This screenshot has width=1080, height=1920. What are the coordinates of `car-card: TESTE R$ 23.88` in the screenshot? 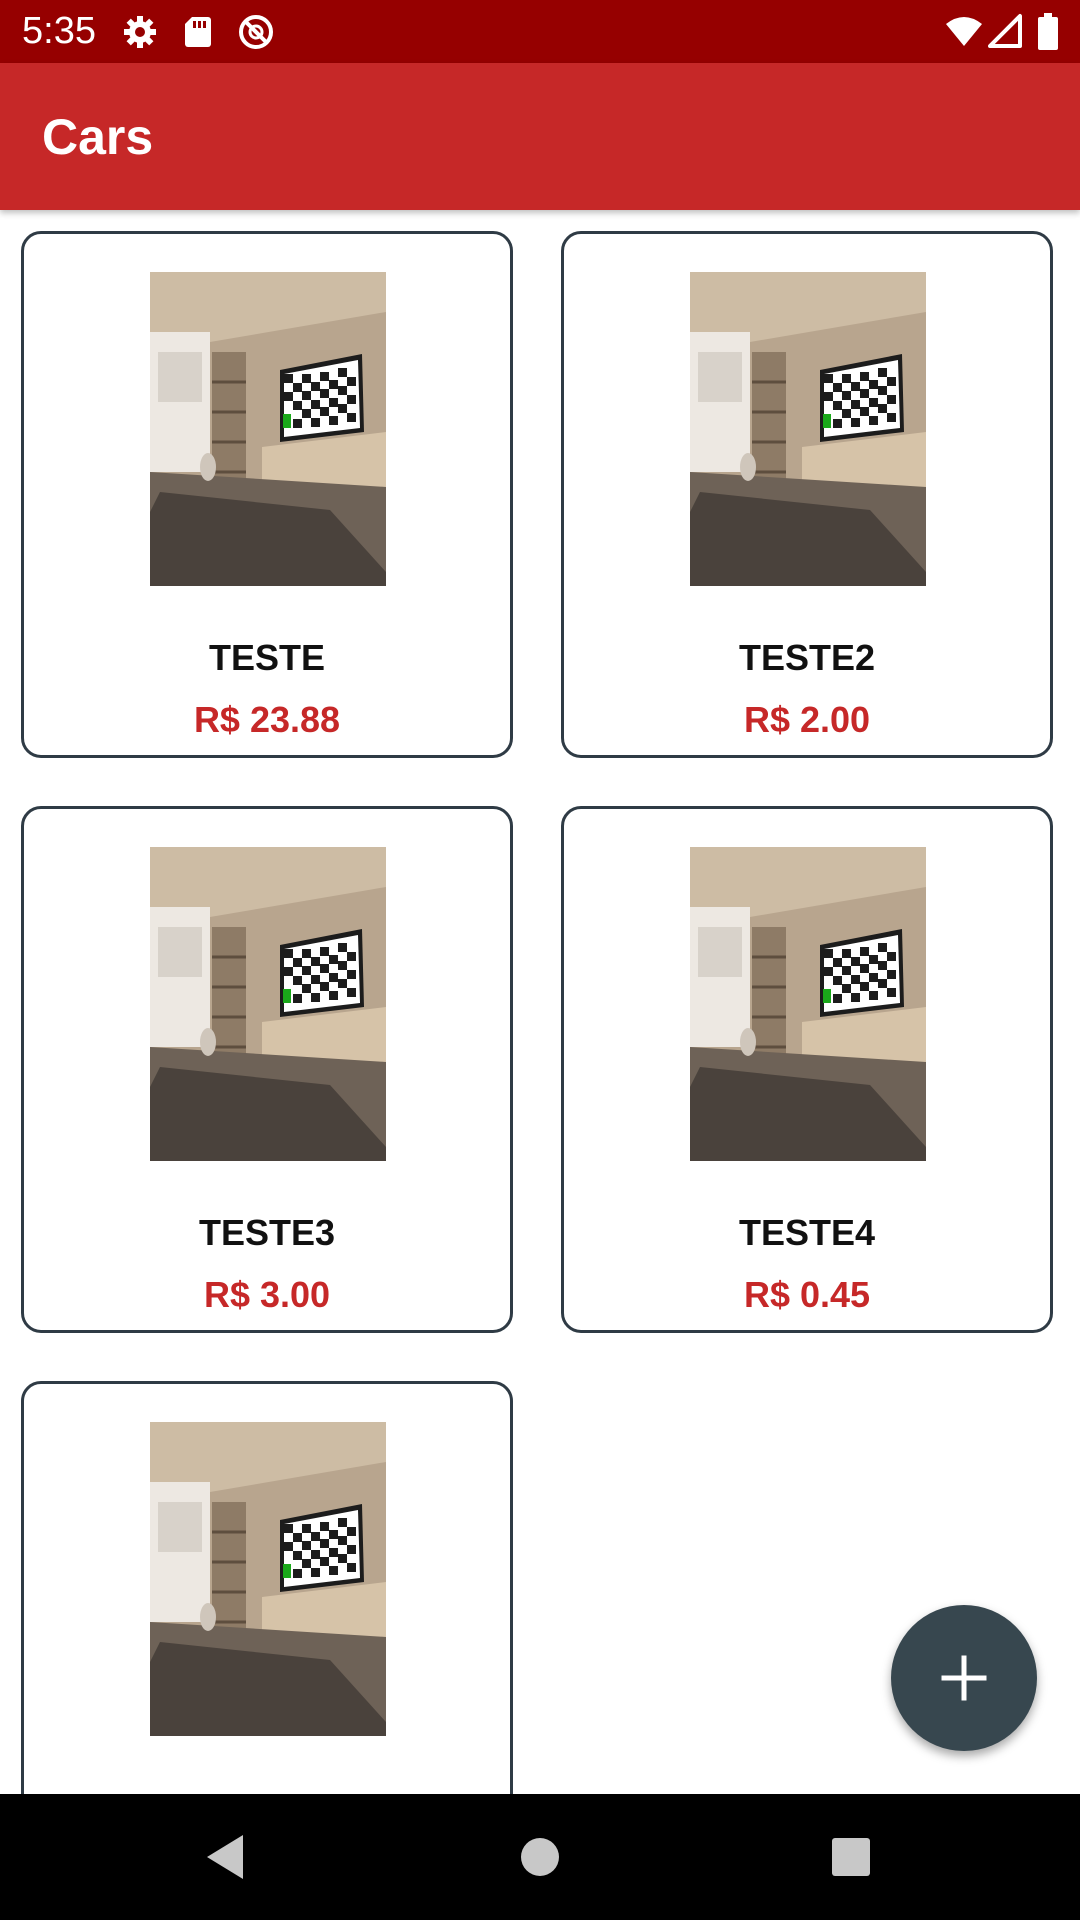 It's located at (267, 494).